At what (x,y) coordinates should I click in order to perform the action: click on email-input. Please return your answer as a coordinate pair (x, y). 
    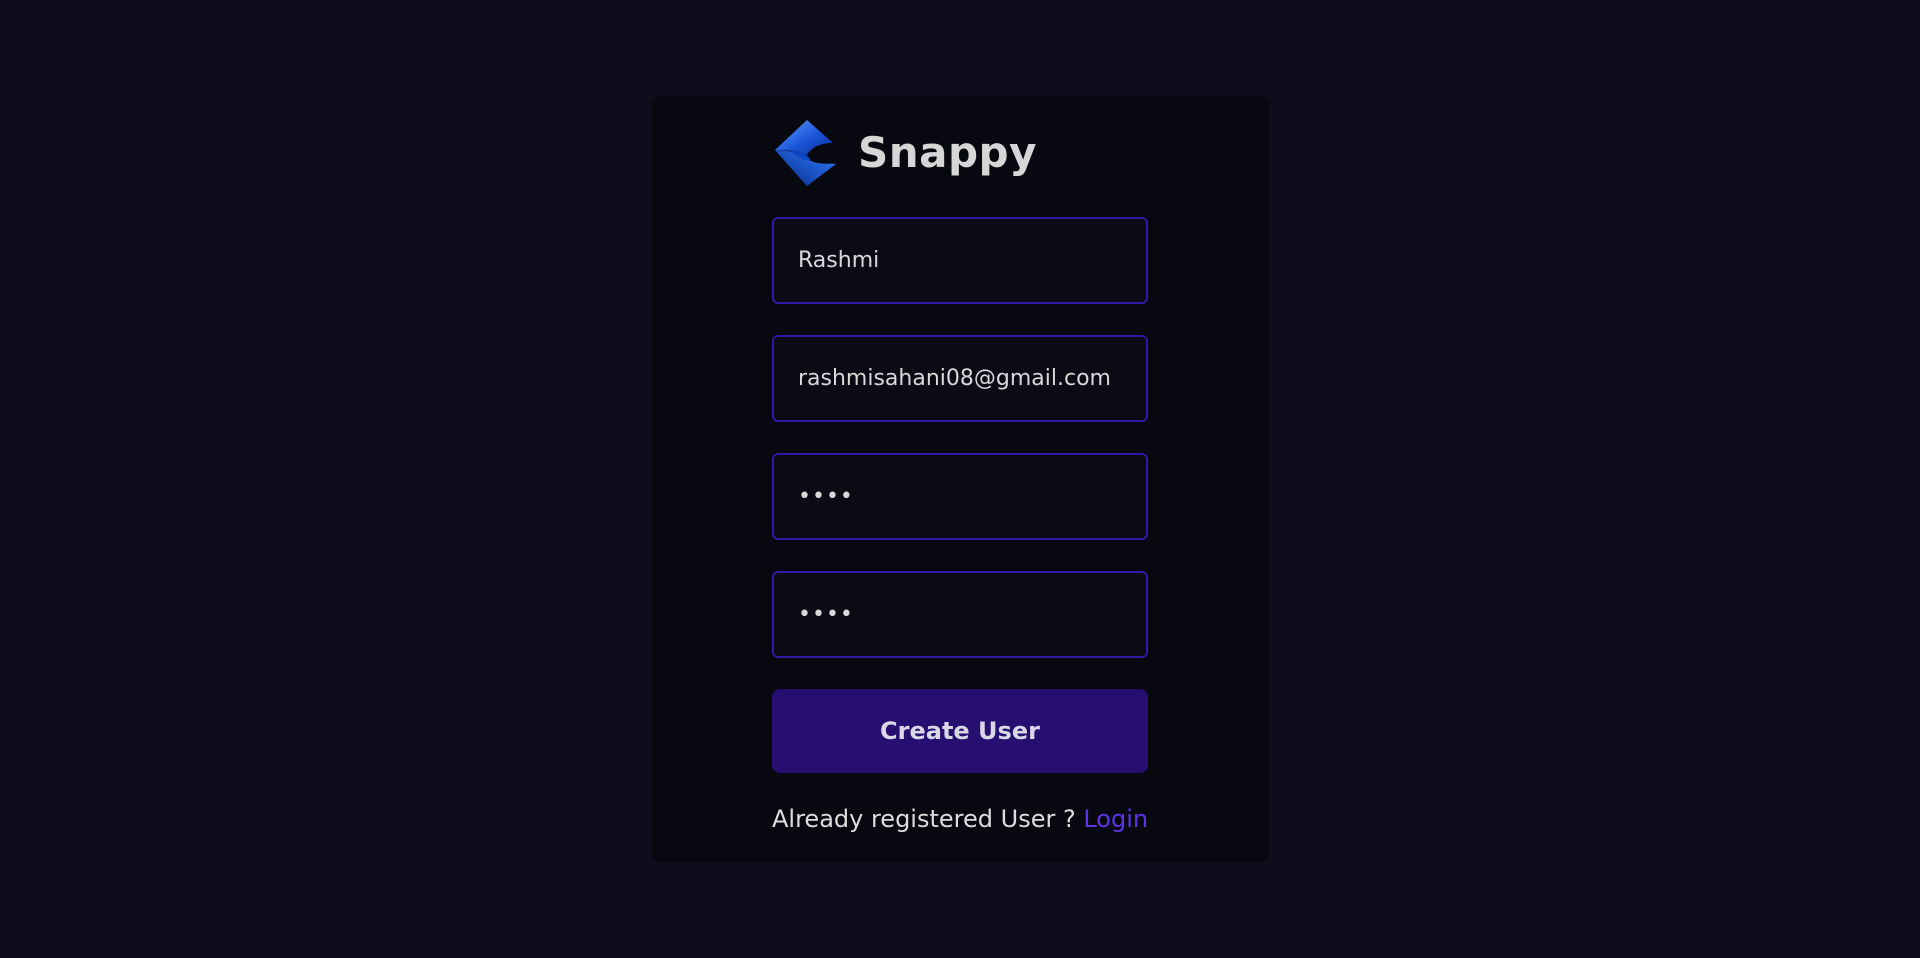
    Looking at the image, I should click on (960, 378).